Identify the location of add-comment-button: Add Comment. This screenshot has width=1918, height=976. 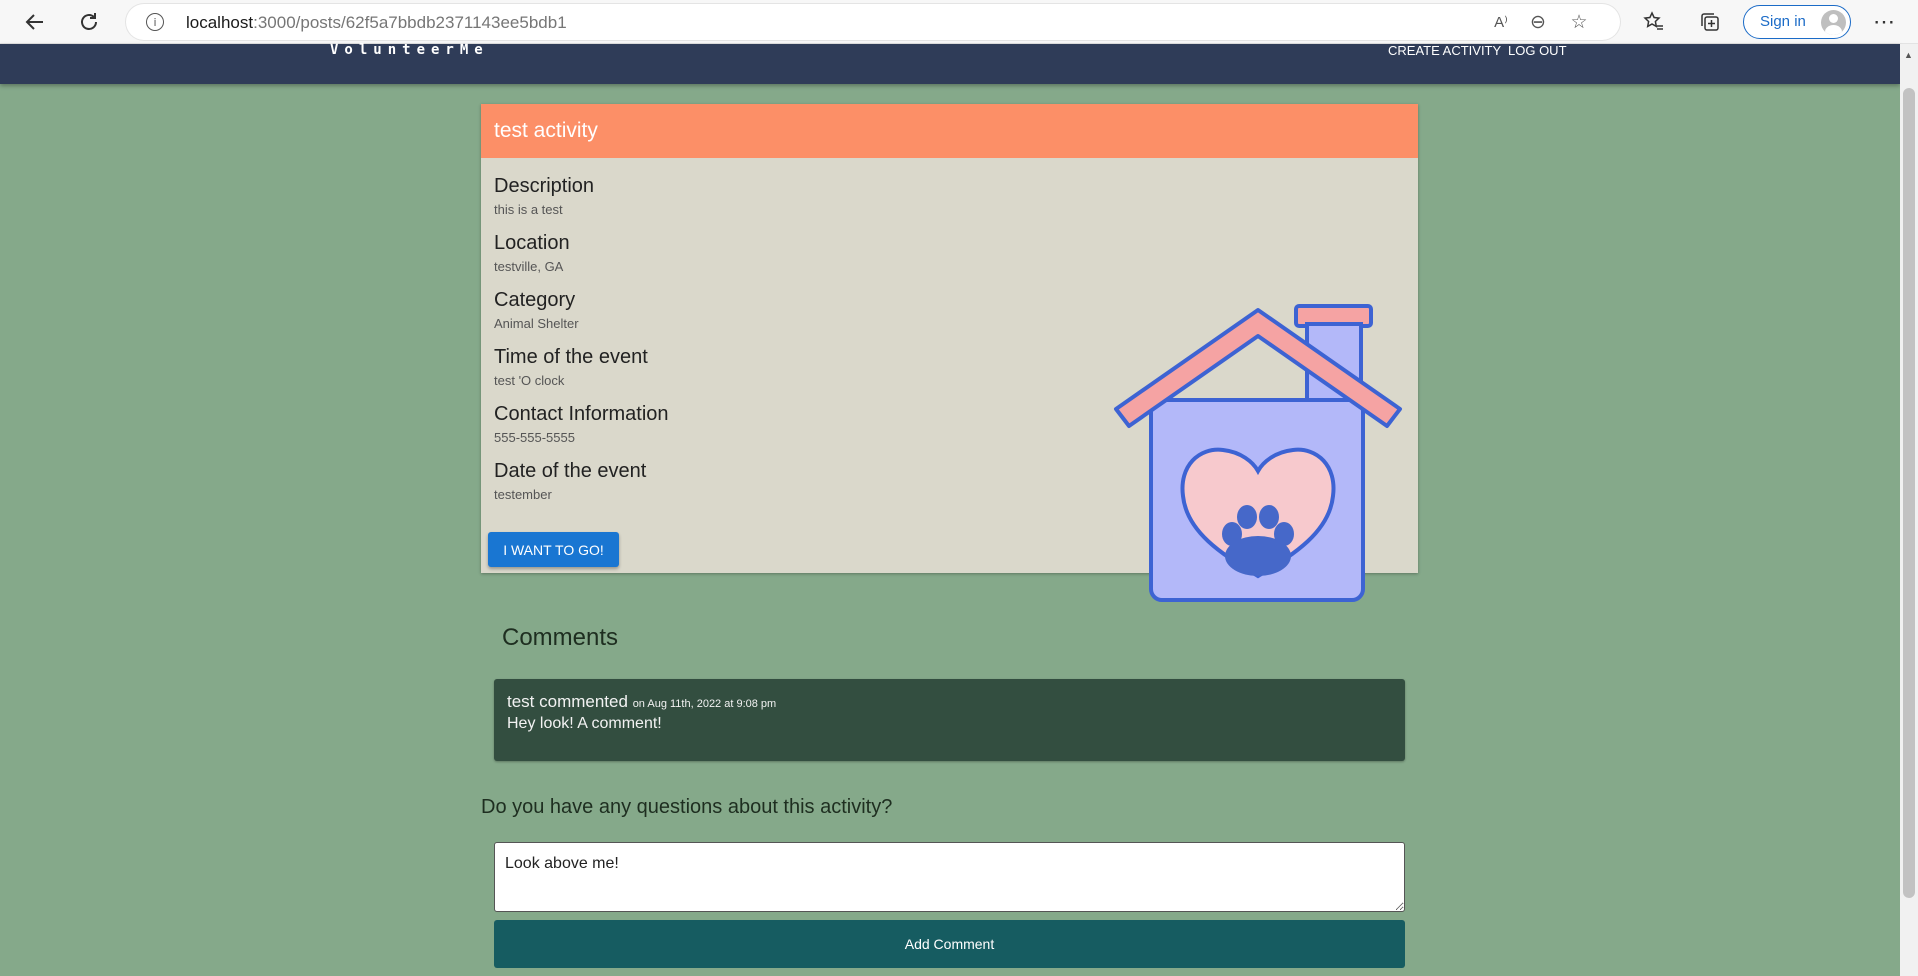
(949, 944).